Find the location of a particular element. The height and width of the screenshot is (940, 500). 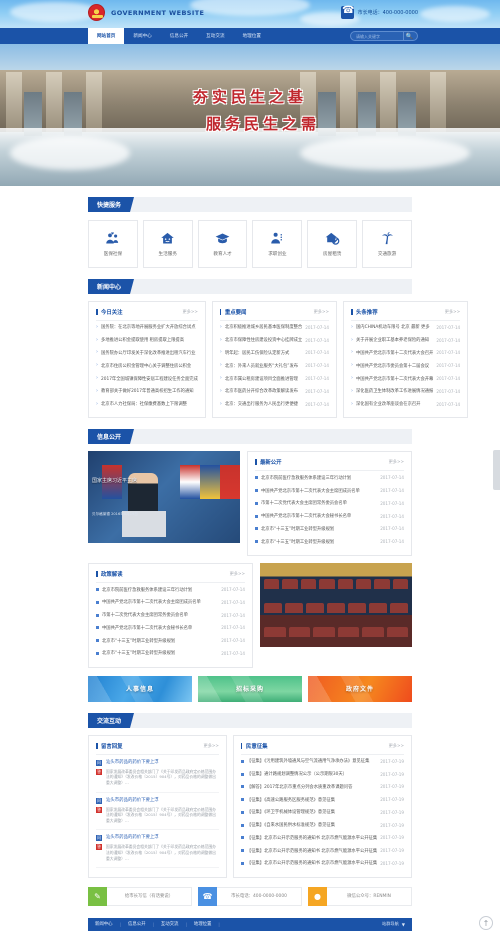

quick-service-item-0: 医保社保 is located at coordinates (113, 244).